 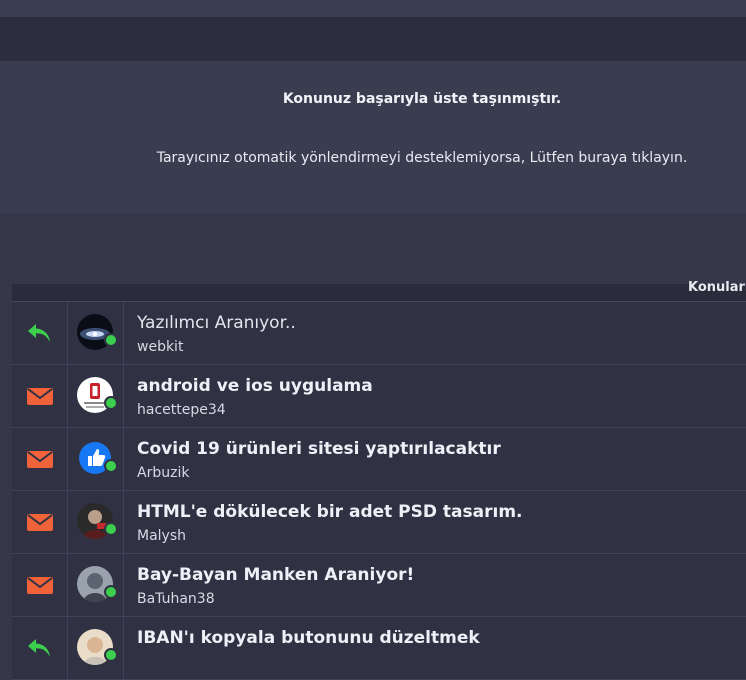 What do you see at coordinates (255, 386) in the screenshot?
I see `thread-title: android ve ios uygulama` at bounding box center [255, 386].